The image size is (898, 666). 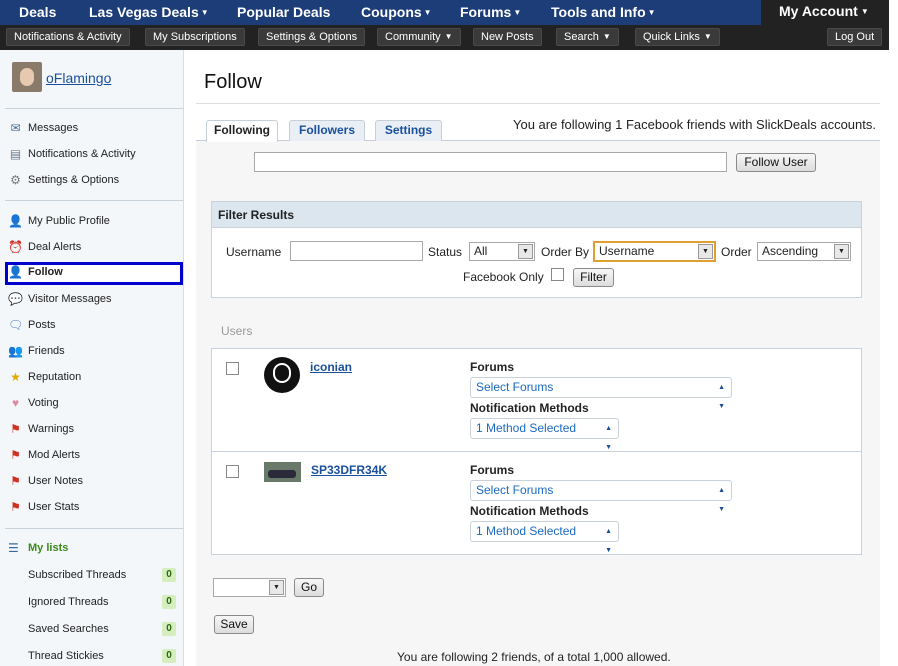 I want to click on tab-followers: Followers, so click(x=327, y=130).